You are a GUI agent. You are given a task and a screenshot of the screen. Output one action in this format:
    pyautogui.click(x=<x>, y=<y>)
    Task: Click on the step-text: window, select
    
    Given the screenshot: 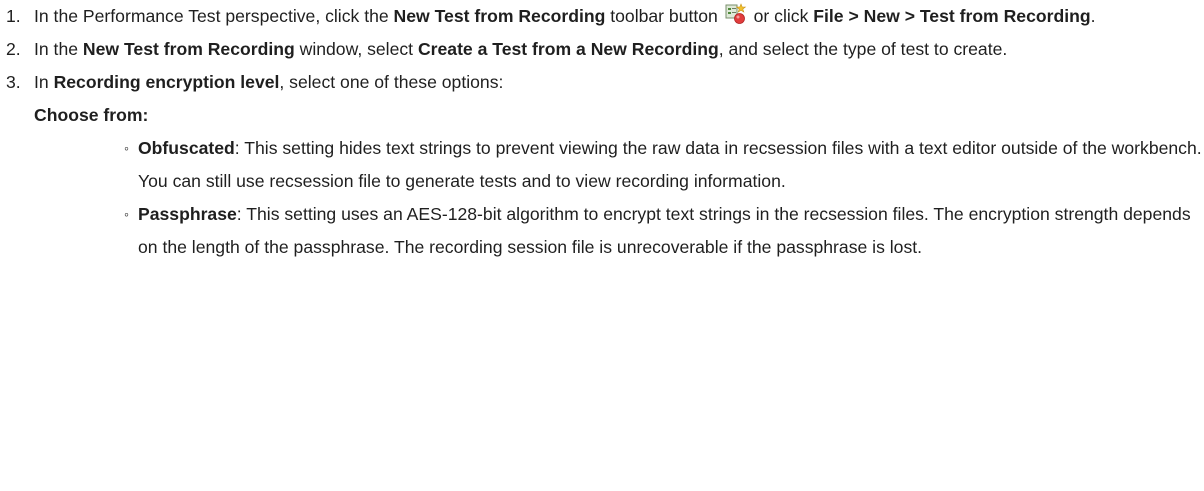 What is the action you would take?
    pyautogui.click(x=356, y=49)
    